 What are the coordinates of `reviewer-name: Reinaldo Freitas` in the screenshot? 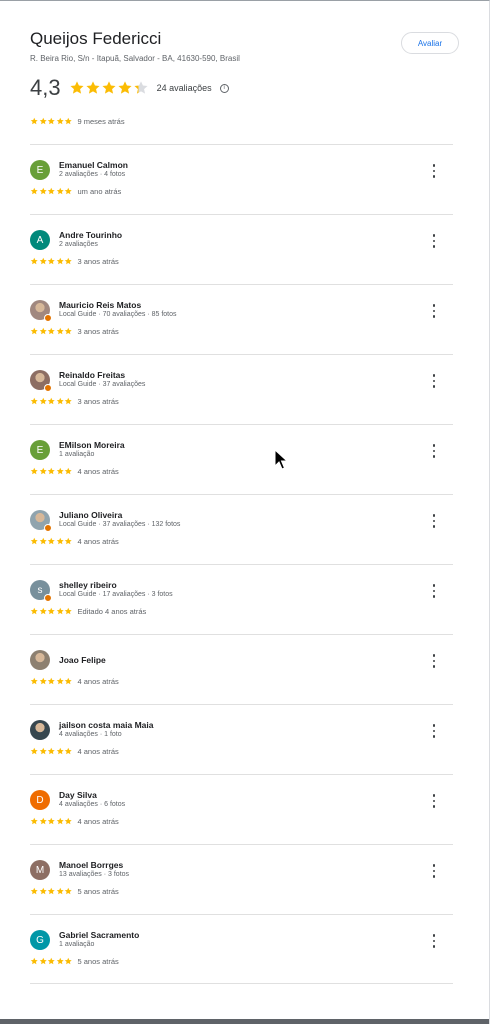 It's located at (92, 375).